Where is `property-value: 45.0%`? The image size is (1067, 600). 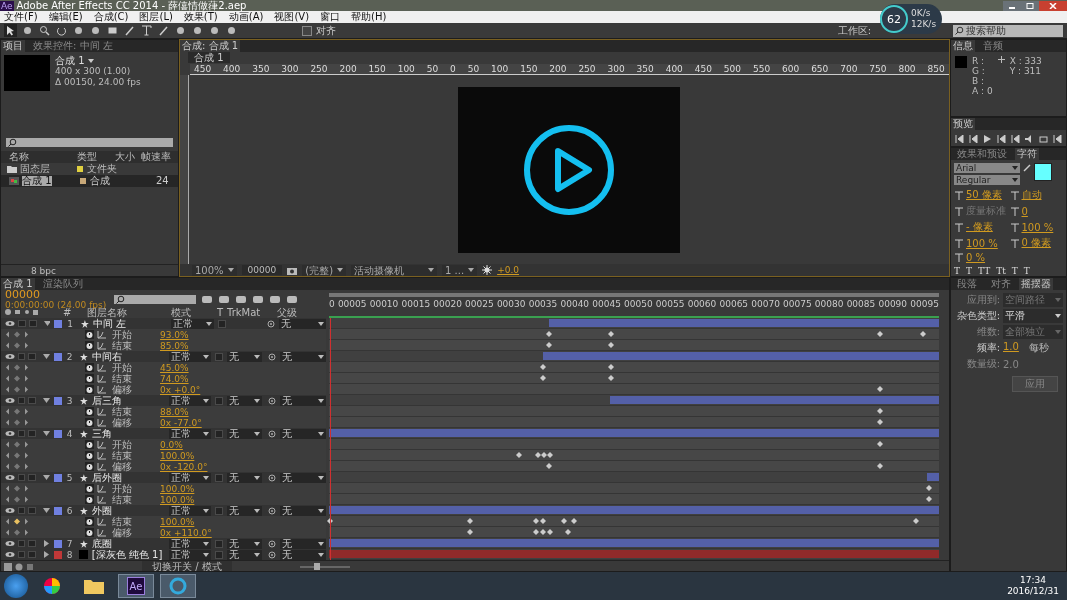 property-value: 45.0% is located at coordinates (174, 367).